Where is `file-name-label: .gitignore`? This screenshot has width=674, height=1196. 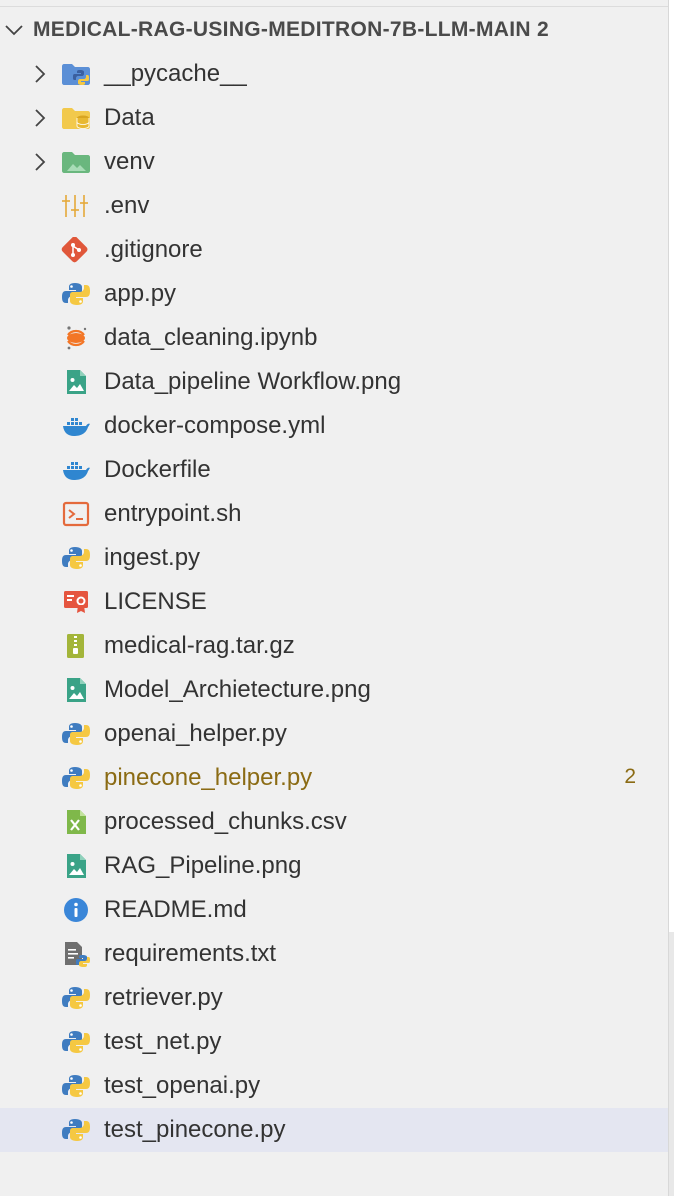 file-name-label: .gitignore is located at coordinates (153, 249).